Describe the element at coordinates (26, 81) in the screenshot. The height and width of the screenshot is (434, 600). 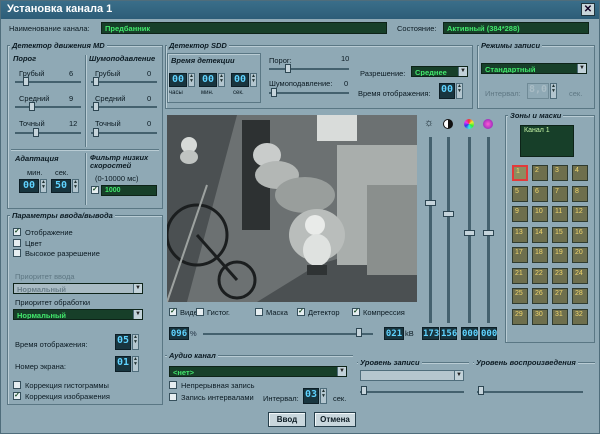
I see `md-coarse-slider` at that location.